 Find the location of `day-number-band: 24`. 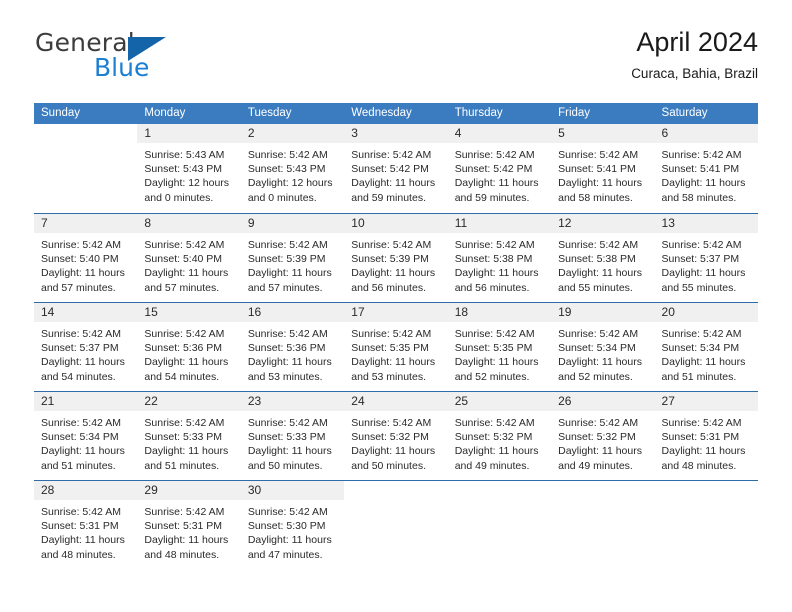

day-number-band: 24 is located at coordinates (396, 401).